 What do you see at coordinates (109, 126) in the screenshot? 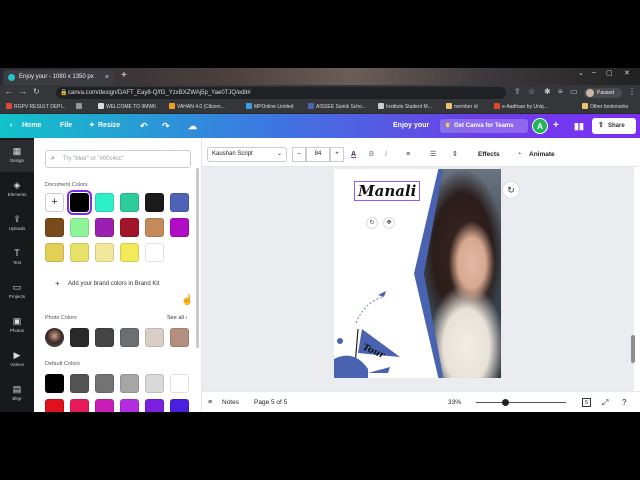
I see `resize-button: Resize` at bounding box center [109, 126].